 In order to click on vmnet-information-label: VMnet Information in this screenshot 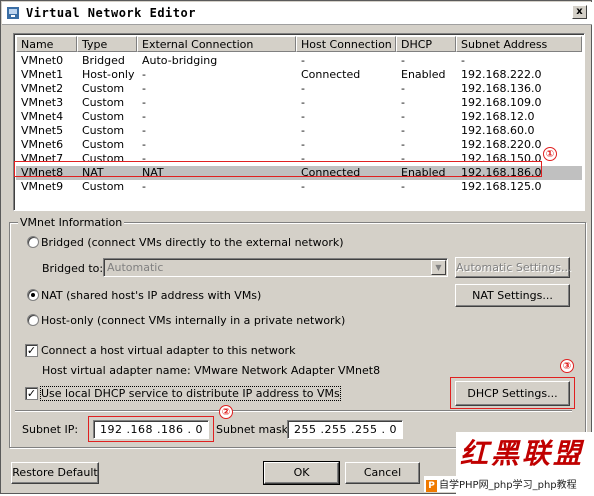, I will do `click(71, 222)`.